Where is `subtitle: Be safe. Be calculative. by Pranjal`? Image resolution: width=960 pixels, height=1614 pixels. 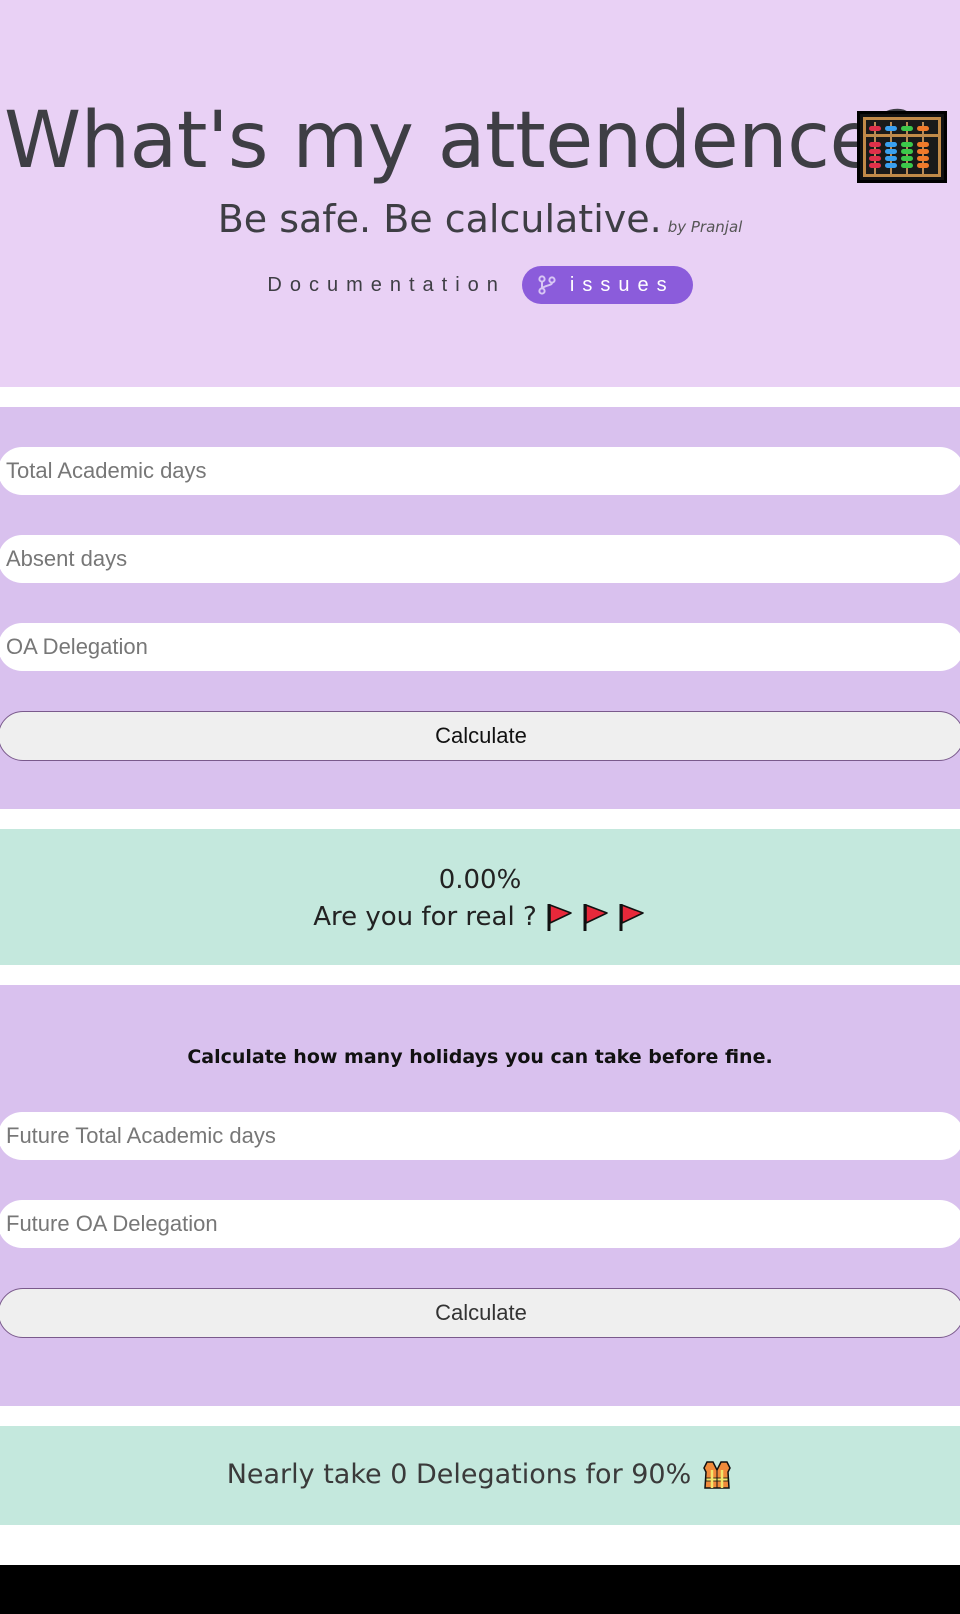
subtitle: Be safe. Be calculative. by Pranjal is located at coordinates (480, 219).